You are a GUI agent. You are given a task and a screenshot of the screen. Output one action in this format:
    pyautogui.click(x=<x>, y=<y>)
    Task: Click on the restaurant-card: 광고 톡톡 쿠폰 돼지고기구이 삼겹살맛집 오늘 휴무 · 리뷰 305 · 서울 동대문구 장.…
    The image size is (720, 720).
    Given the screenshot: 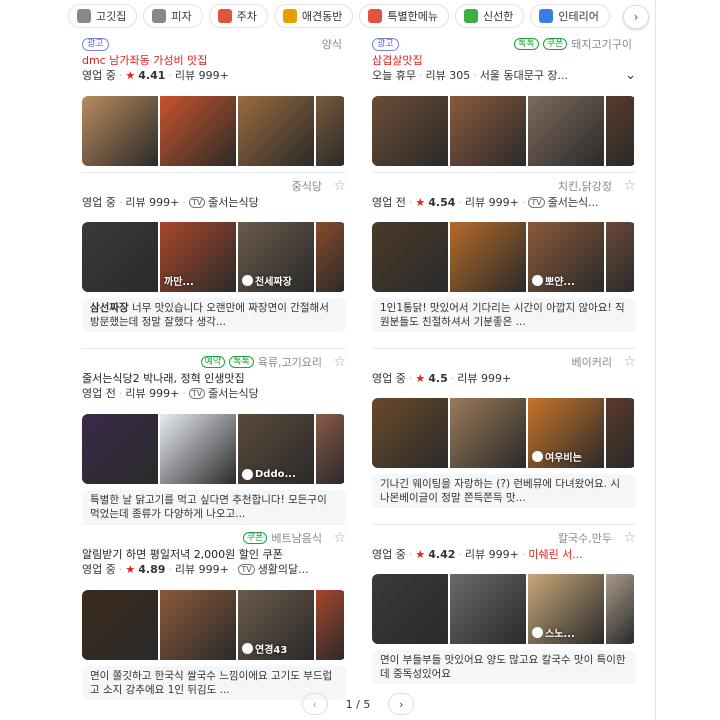 What is the action you would take?
    pyautogui.click(x=504, y=101)
    